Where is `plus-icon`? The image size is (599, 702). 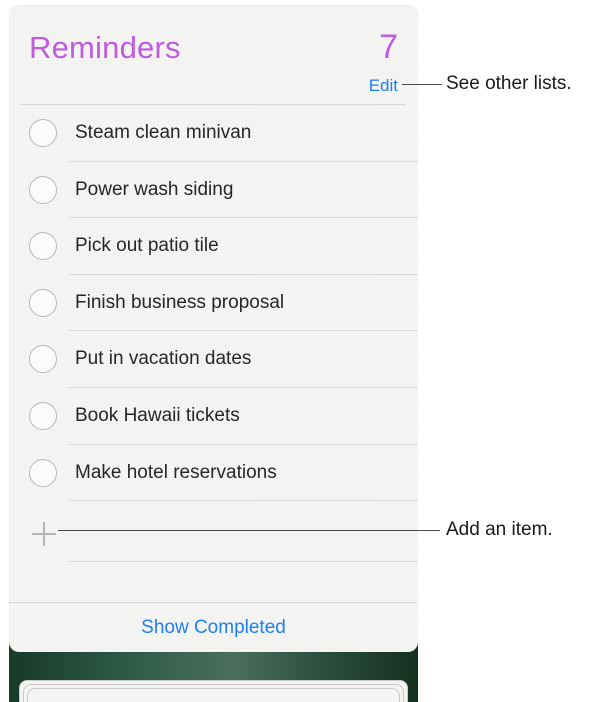
plus-icon is located at coordinates (44, 534).